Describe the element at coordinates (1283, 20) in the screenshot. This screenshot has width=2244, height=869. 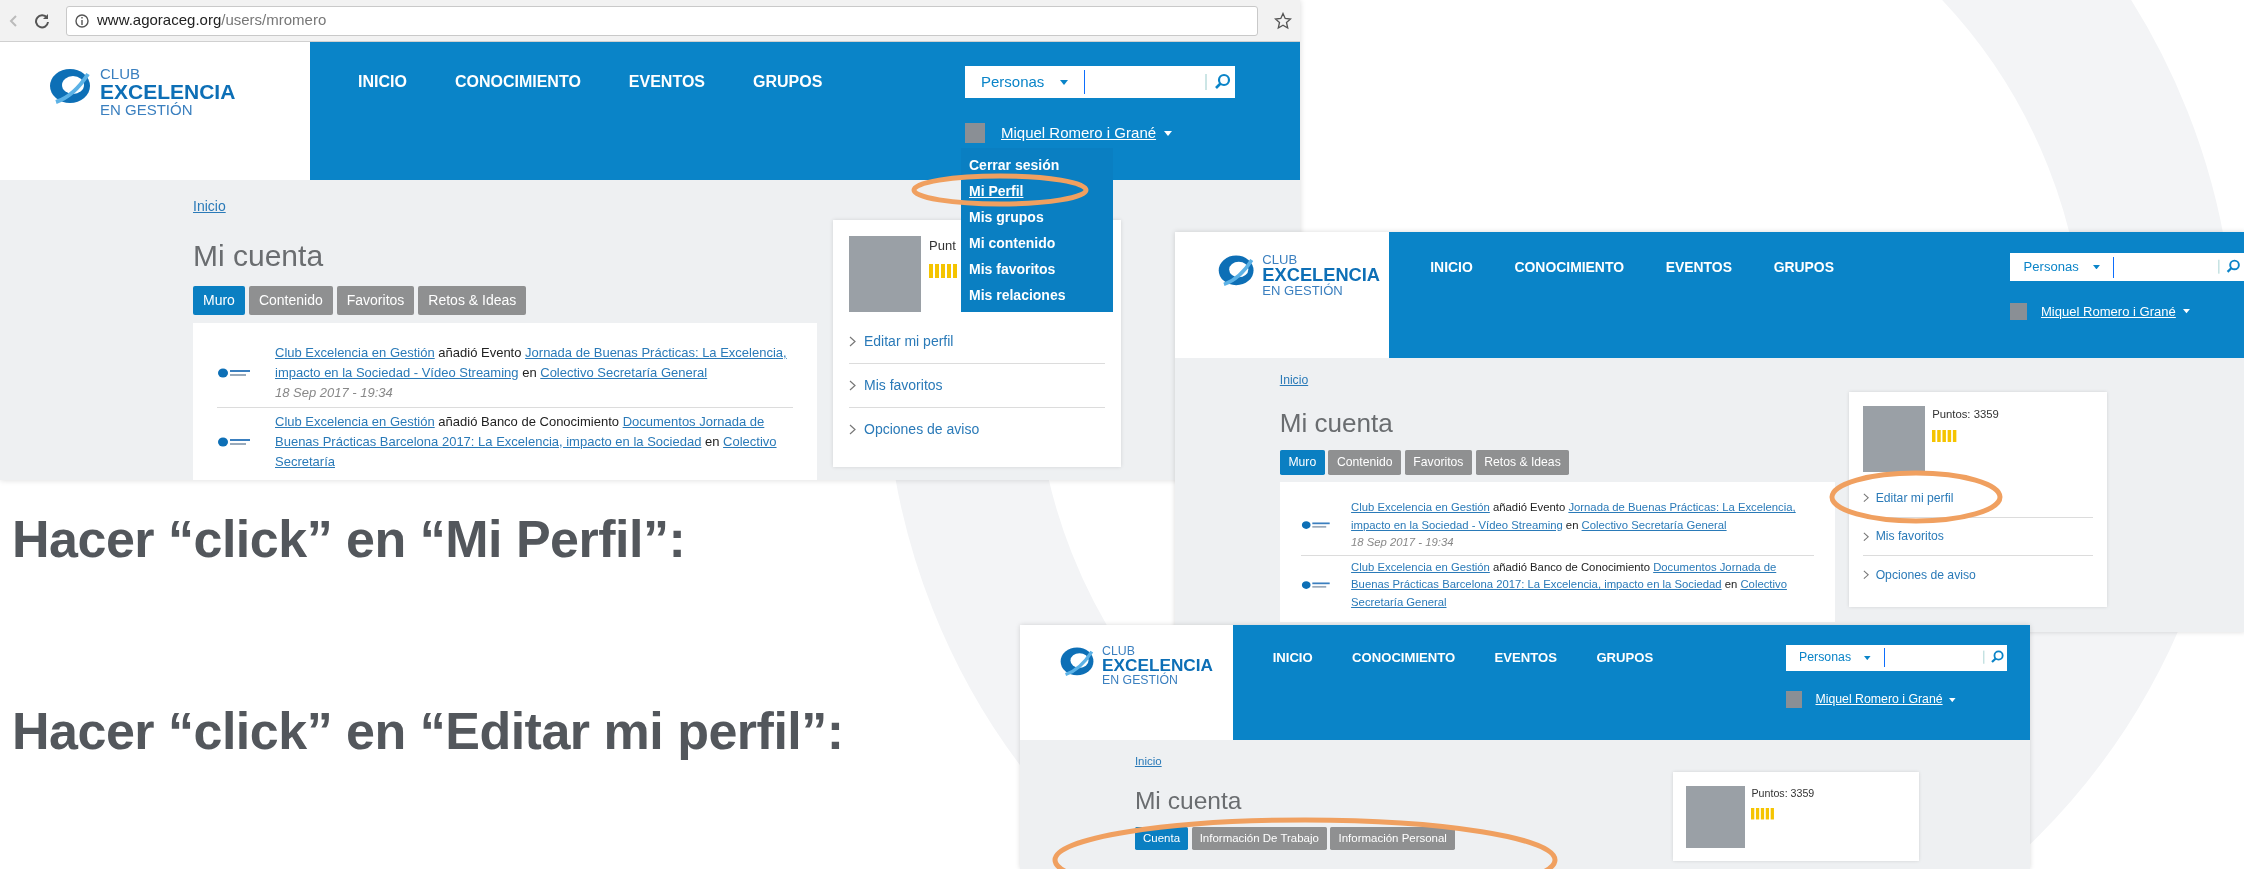
I see `star-icon` at that location.